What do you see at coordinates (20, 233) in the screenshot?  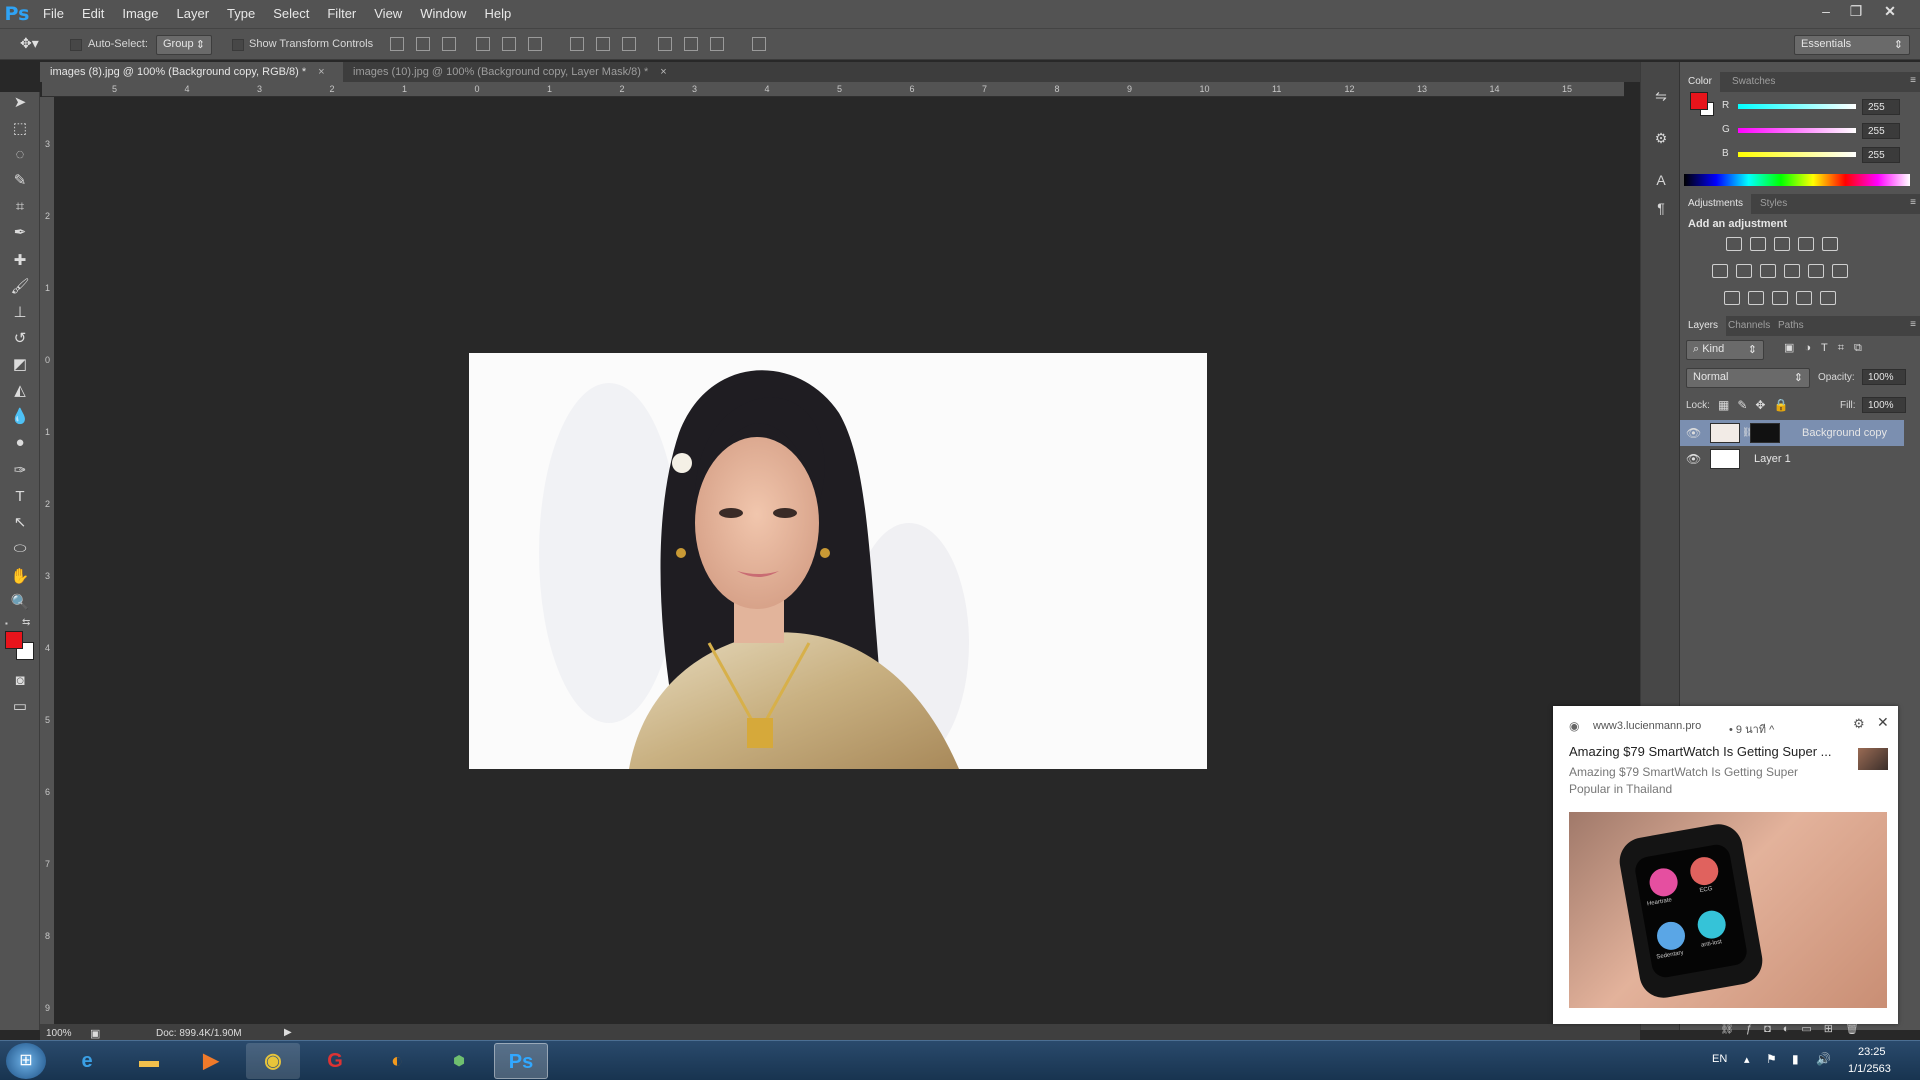 I see `eyedropper-tool-icon: ✒` at bounding box center [20, 233].